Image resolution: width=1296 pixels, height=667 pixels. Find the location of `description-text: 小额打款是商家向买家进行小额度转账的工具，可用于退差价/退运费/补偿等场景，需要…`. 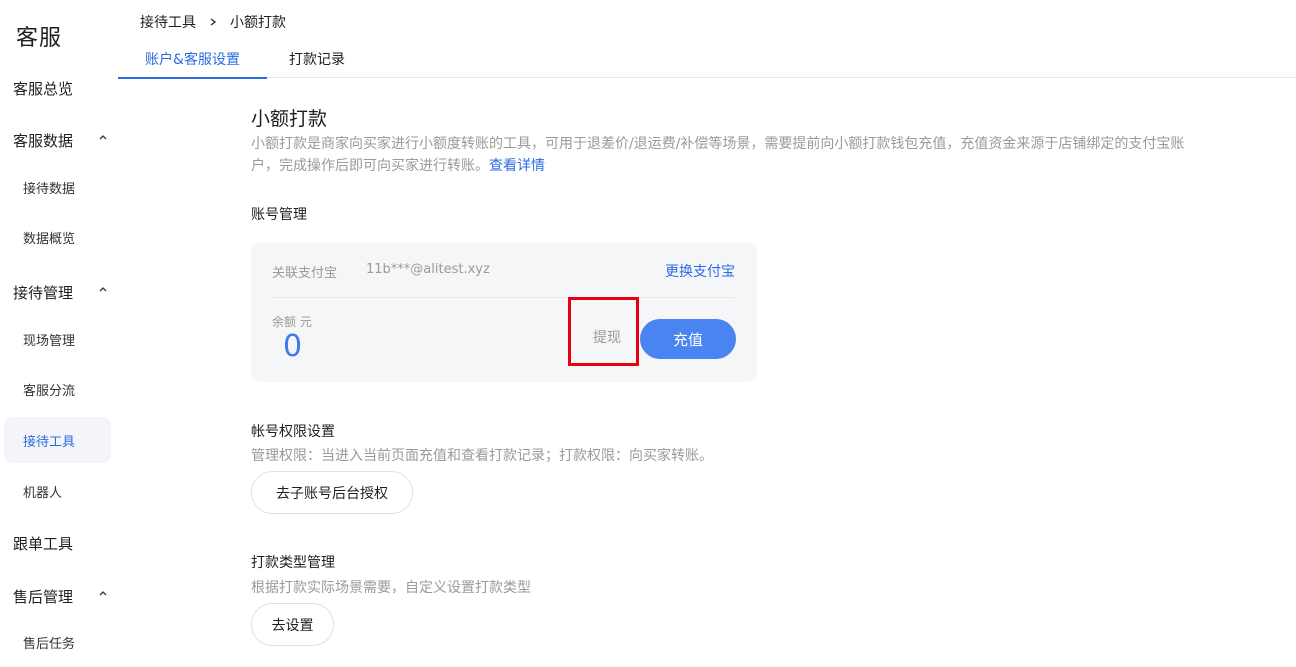

description-text: 小额打款是商家向买家进行小额度转账的工具，可用于退差价/退运费/补偿等场景，需要… is located at coordinates (718, 155).